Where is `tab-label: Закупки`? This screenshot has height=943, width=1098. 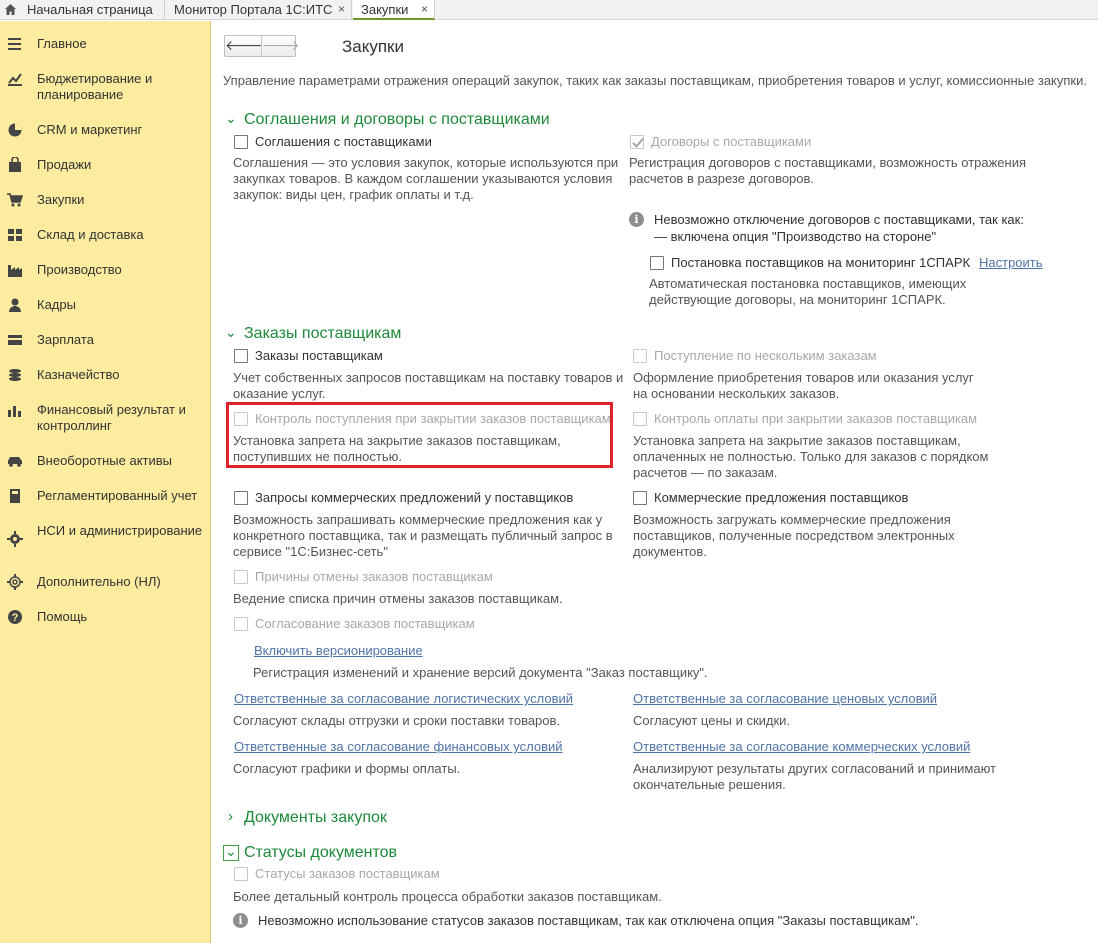 tab-label: Закупки is located at coordinates (385, 9).